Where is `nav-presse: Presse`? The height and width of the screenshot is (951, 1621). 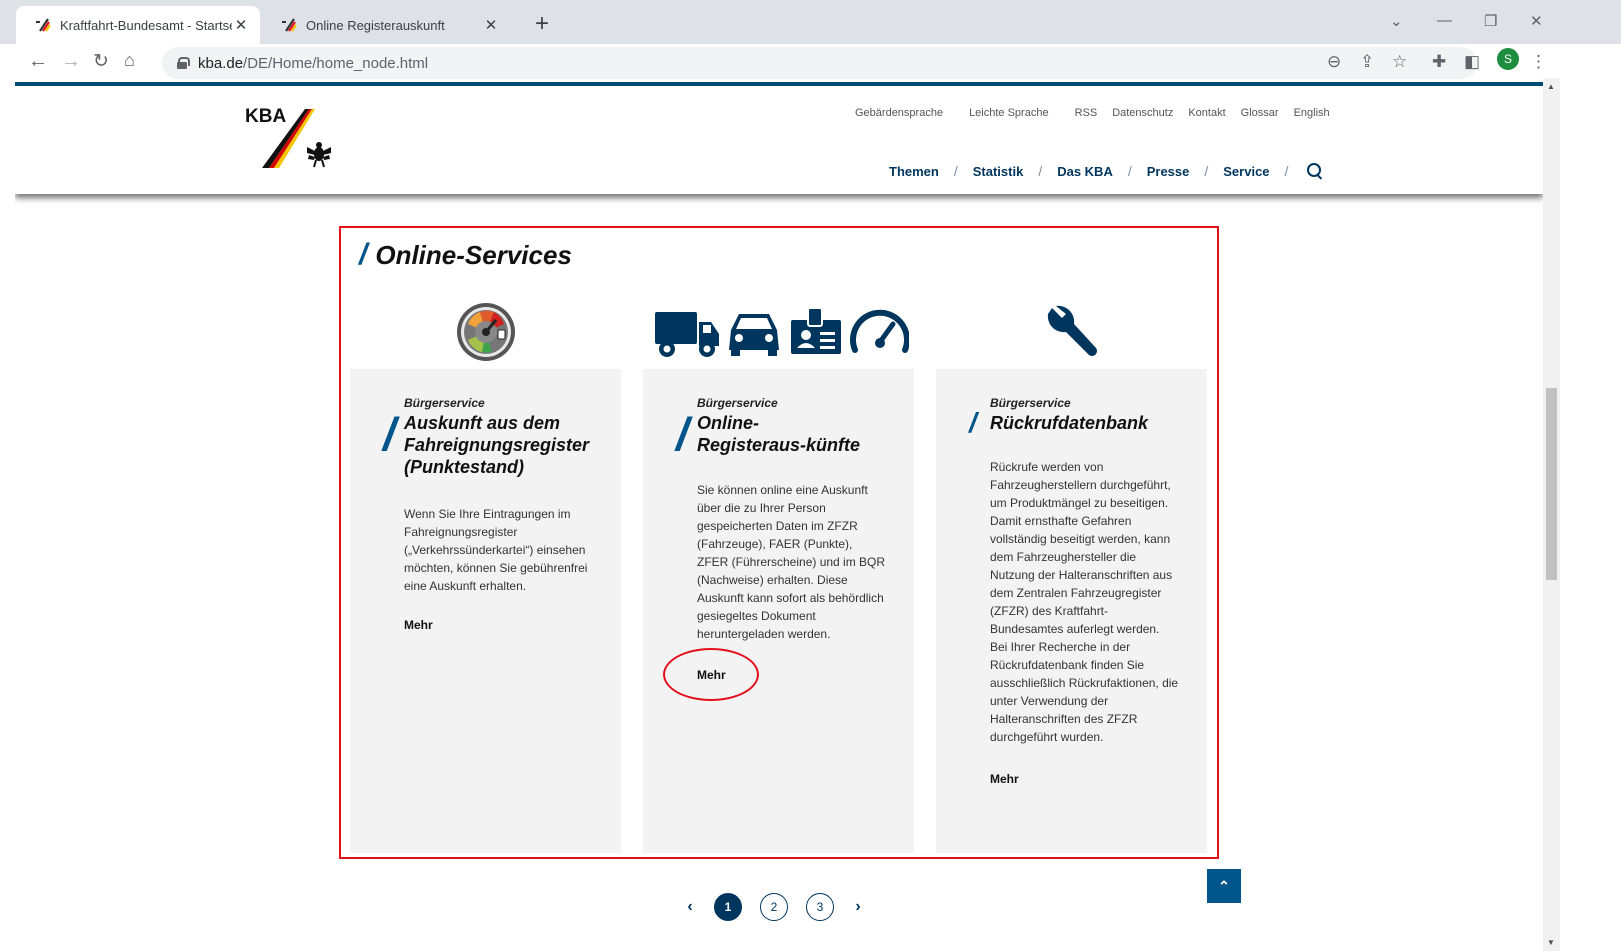 nav-presse: Presse is located at coordinates (1168, 171).